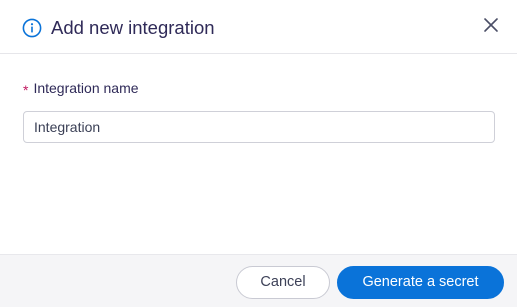 Image resolution: width=517 pixels, height=307 pixels. What do you see at coordinates (32, 28) in the screenshot?
I see `info-icon` at bounding box center [32, 28].